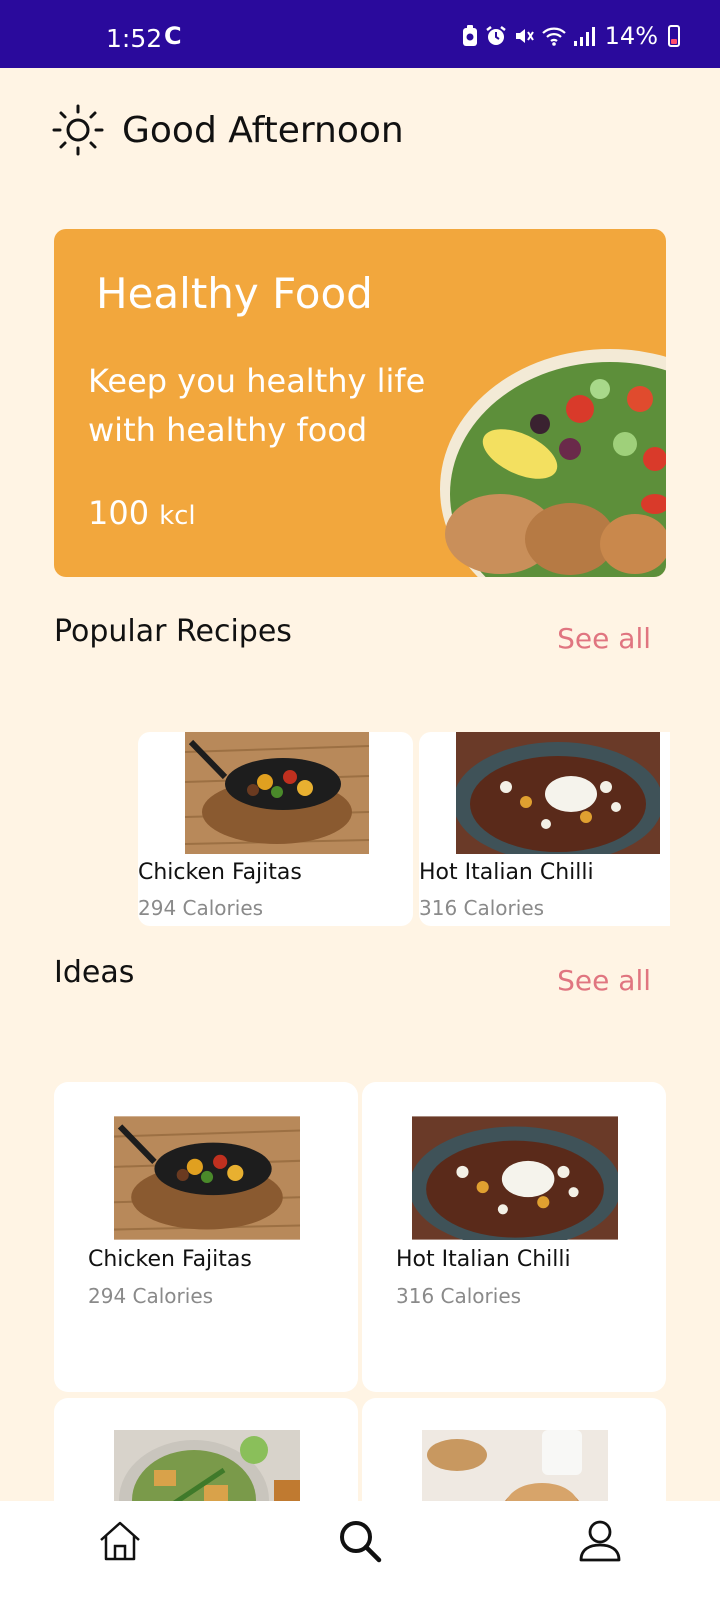 The width and height of the screenshot is (720, 1600). Describe the element at coordinates (631, 36) in the screenshot. I see `battery-percent: 14%` at that location.